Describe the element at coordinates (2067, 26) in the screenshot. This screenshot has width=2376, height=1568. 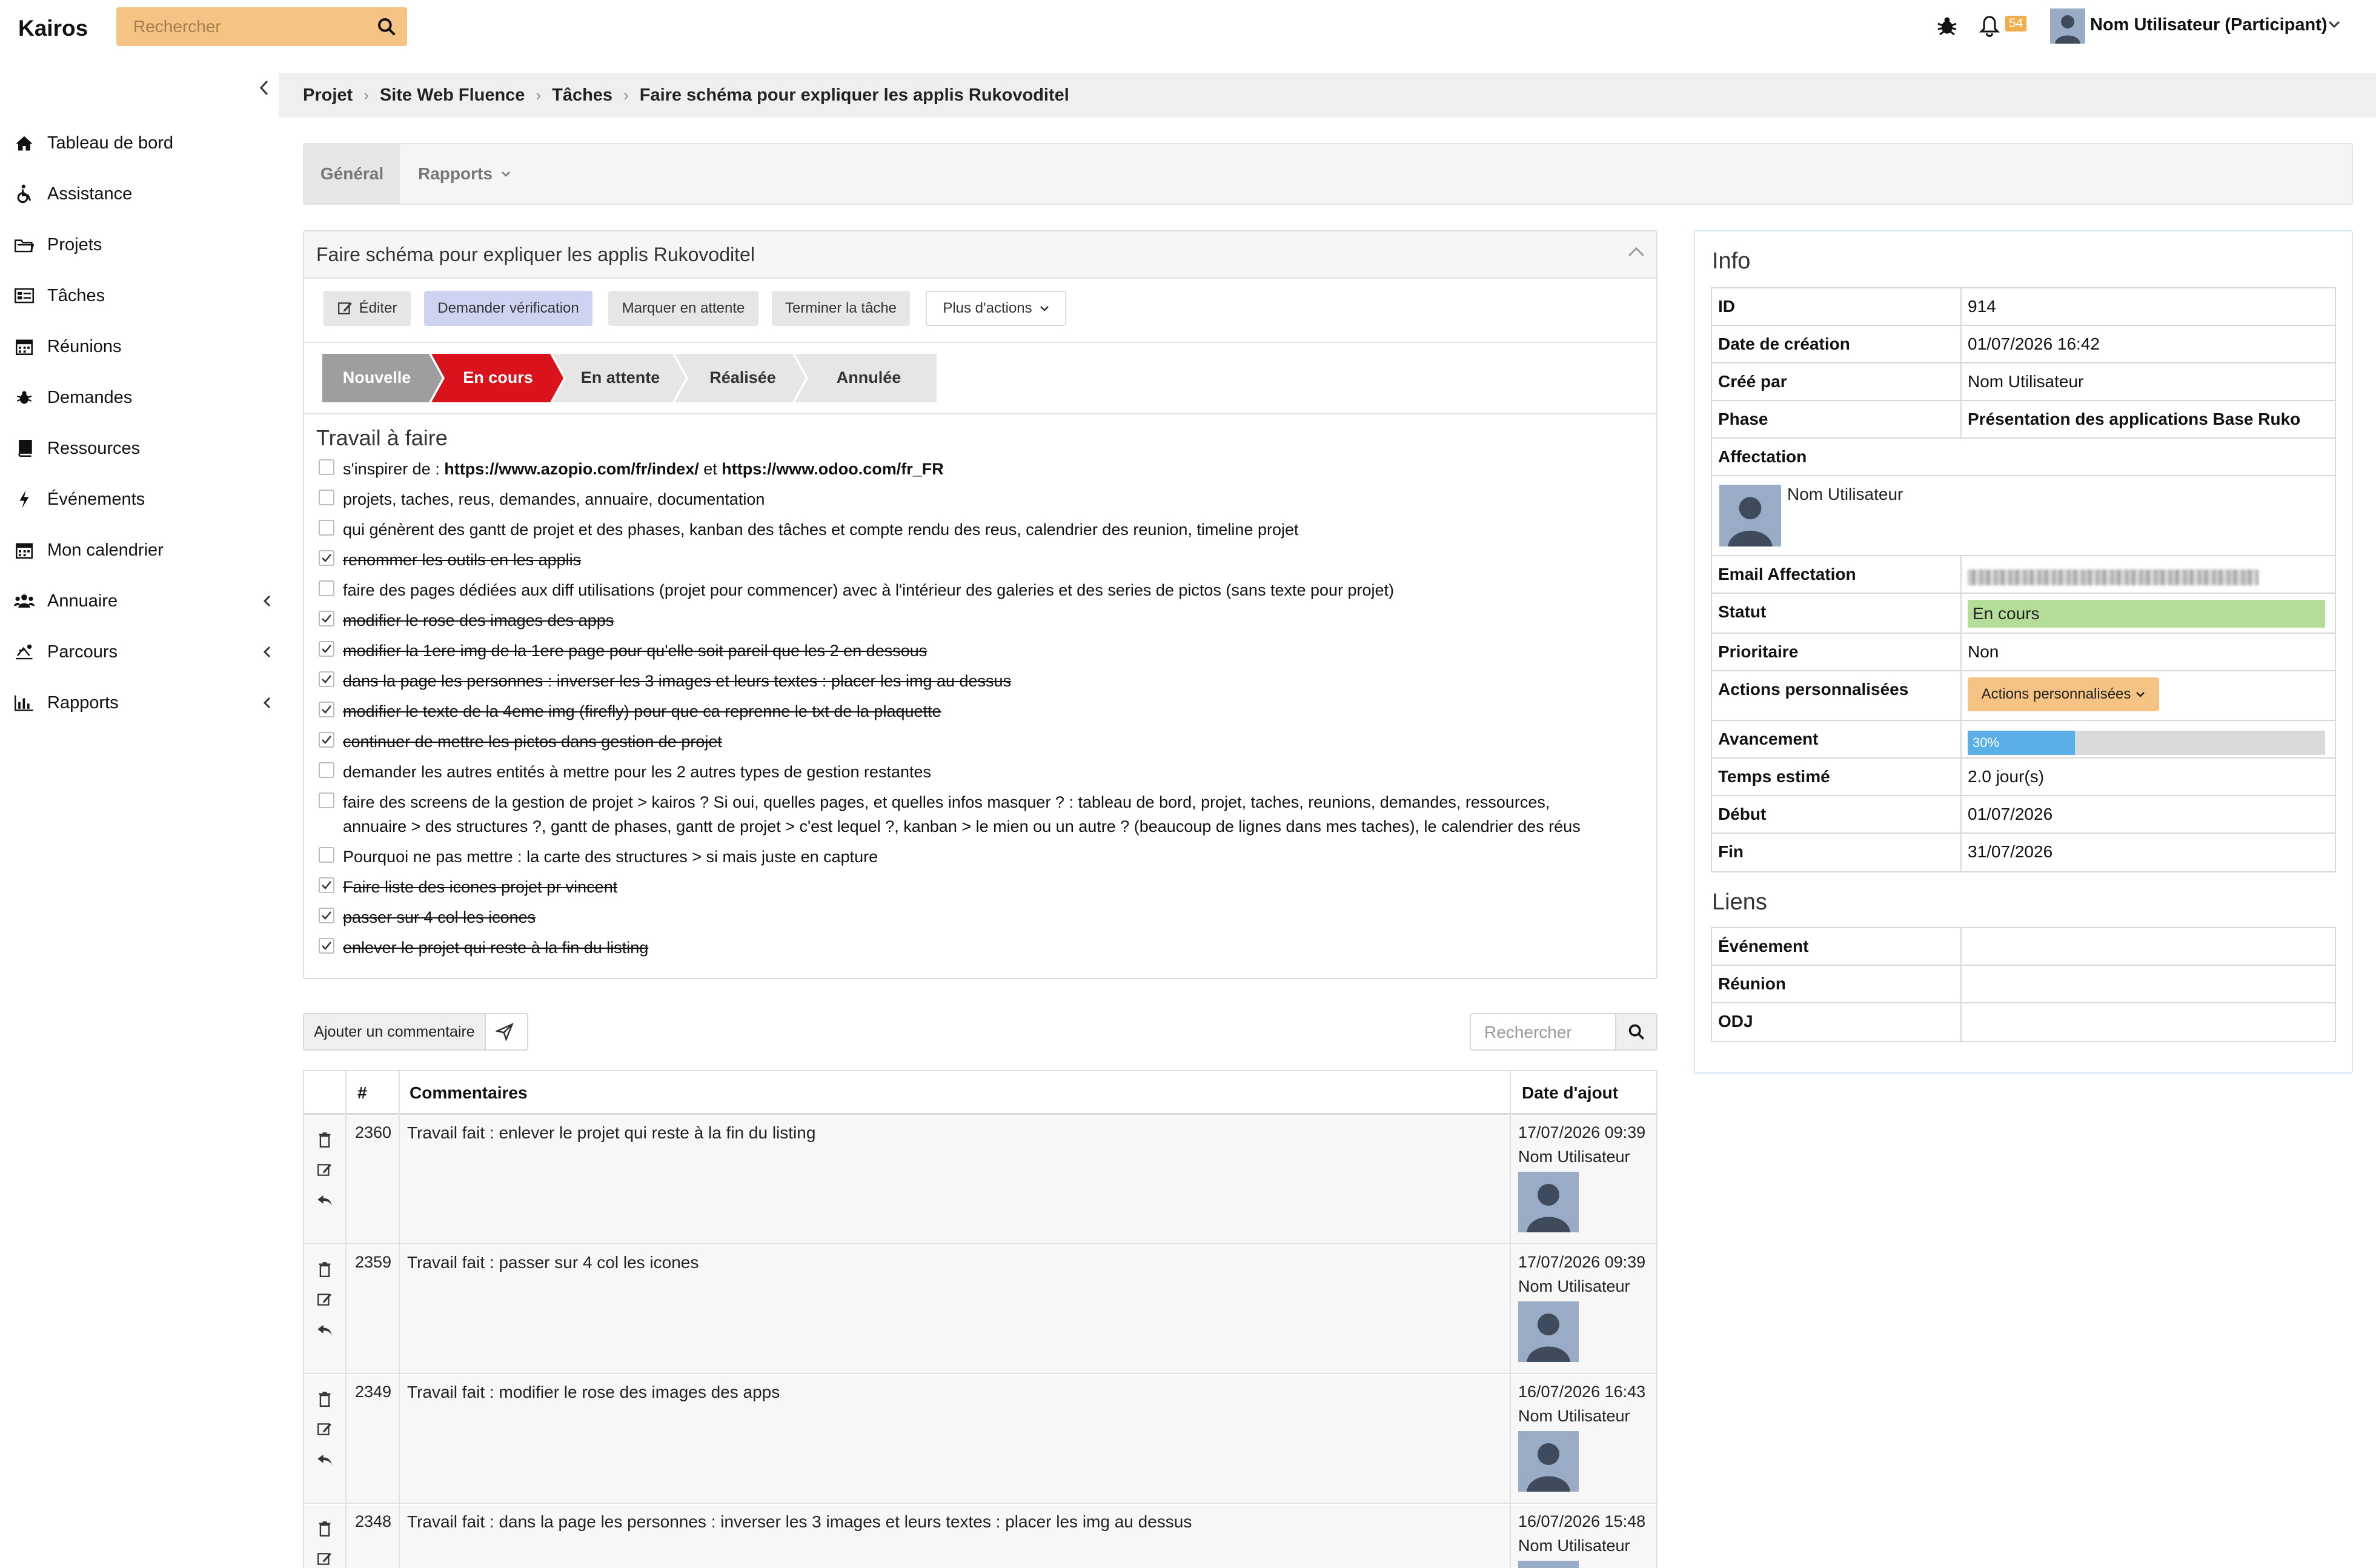
I see `user-avatar` at that location.